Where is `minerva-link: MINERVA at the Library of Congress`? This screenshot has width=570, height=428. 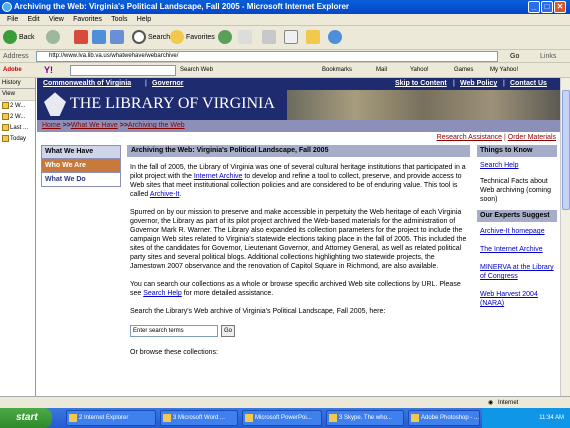
minerva-link: MINERVA at the Library of Congress is located at coordinates (517, 272).